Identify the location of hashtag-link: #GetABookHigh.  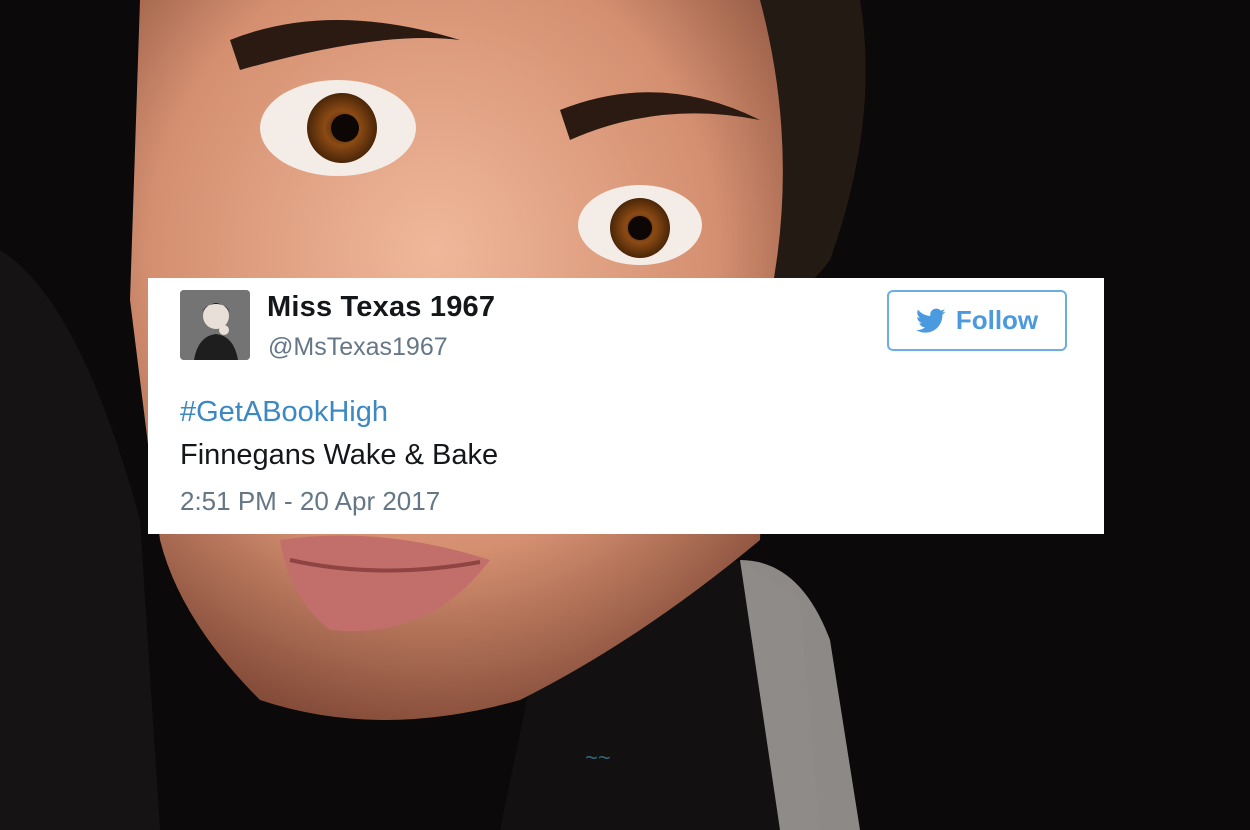
(284, 412).